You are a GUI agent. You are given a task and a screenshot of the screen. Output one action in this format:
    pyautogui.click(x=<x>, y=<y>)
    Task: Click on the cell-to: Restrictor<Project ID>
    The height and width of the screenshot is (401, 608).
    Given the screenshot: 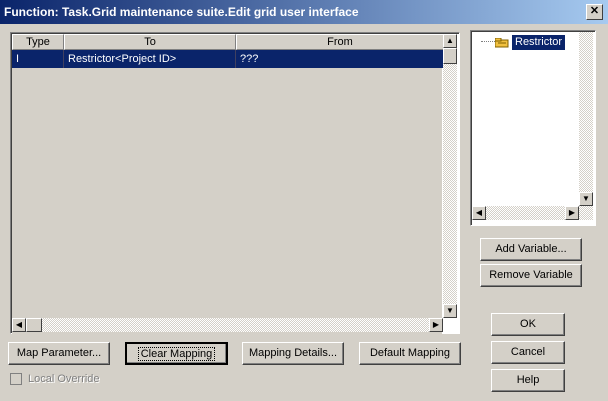 What is the action you would take?
    pyautogui.click(x=150, y=59)
    